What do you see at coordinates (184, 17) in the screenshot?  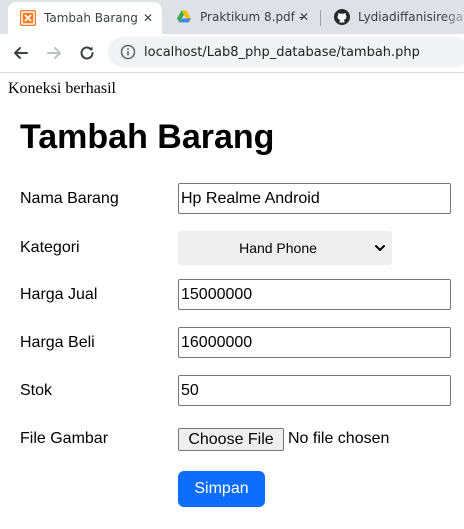 I see `google-drive-icon` at bounding box center [184, 17].